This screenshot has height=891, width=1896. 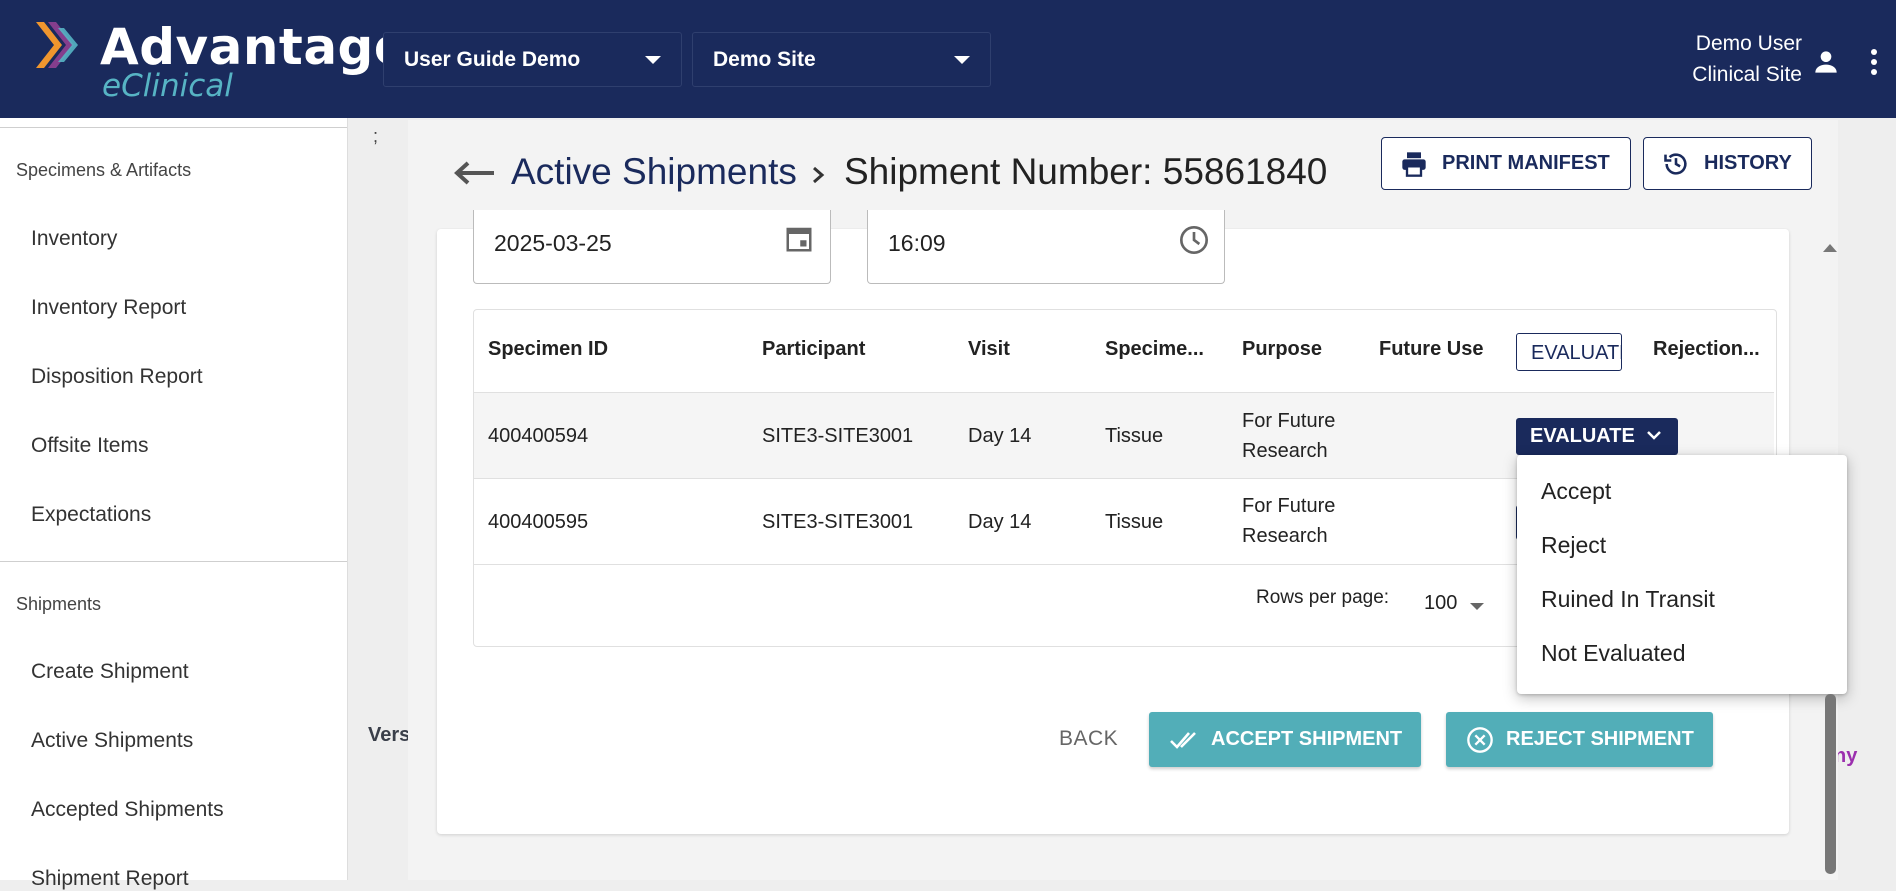 I want to click on sidebar-item-expectations: Expectations, so click(x=91, y=515).